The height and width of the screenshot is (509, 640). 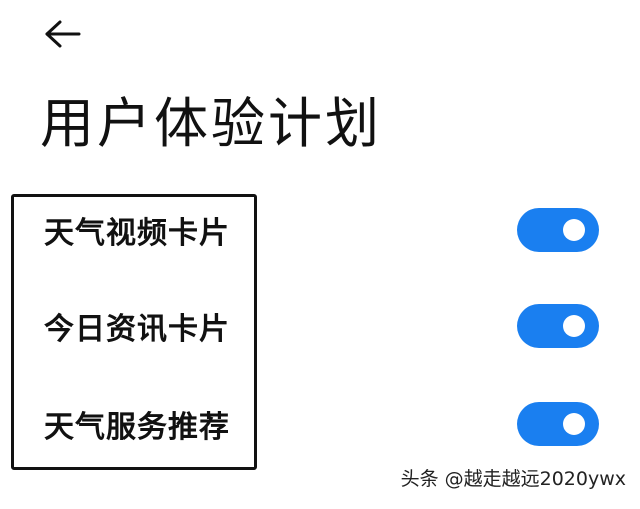 I want to click on setting-label: 今日资讯卡片, so click(x=137, y=329).